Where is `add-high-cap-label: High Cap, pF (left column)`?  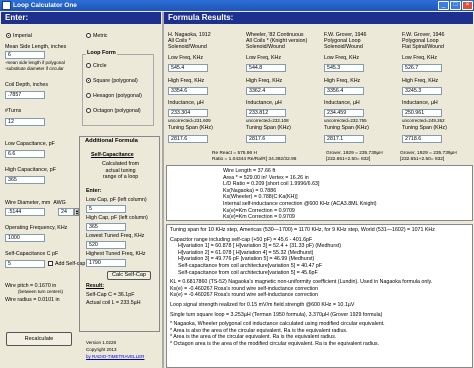 add-high-cap-label: High Cap, pF (left column) is located at coordinates (117, 218).